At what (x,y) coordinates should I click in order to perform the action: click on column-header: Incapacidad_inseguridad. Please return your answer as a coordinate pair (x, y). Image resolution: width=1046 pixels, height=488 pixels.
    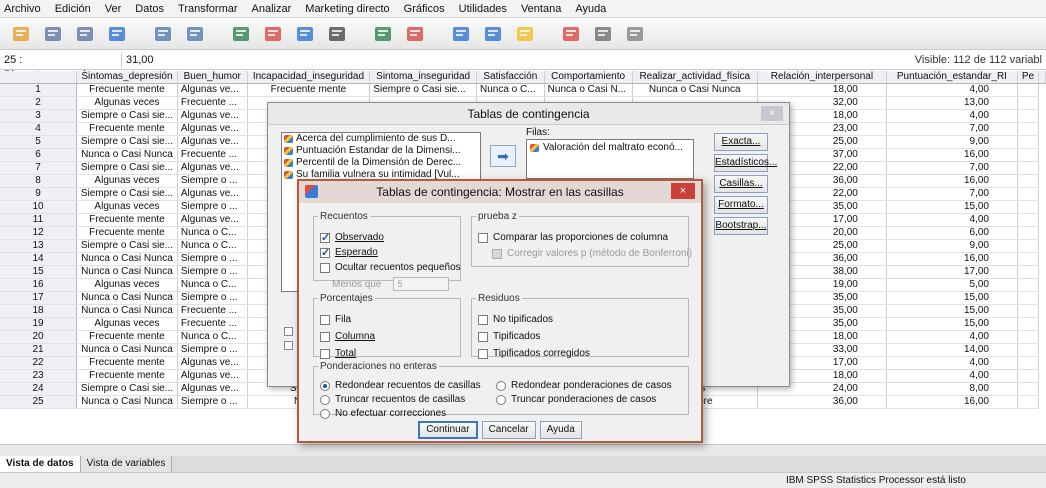
    Looking at the image, I should click on (309, 78).